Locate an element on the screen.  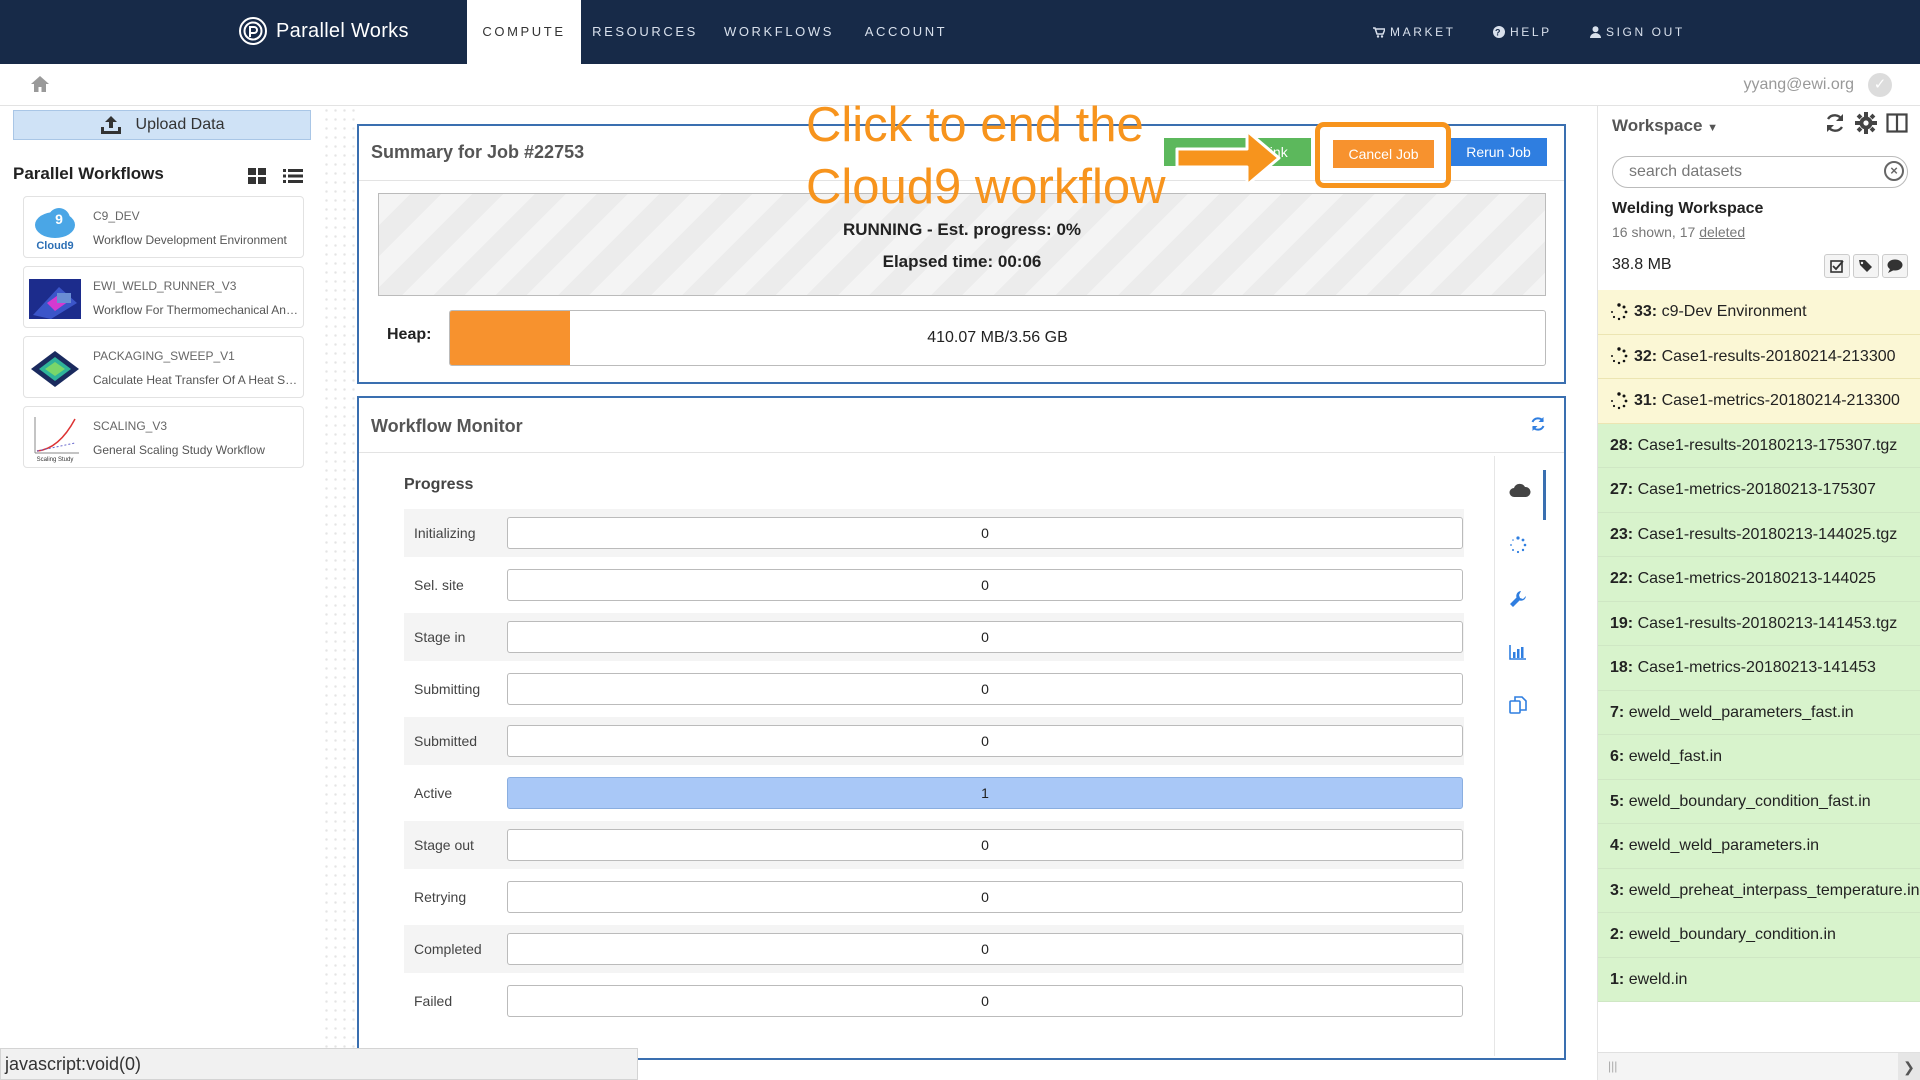
dataset-name: eweld_fast.in is located at coordinates (1675, 756).